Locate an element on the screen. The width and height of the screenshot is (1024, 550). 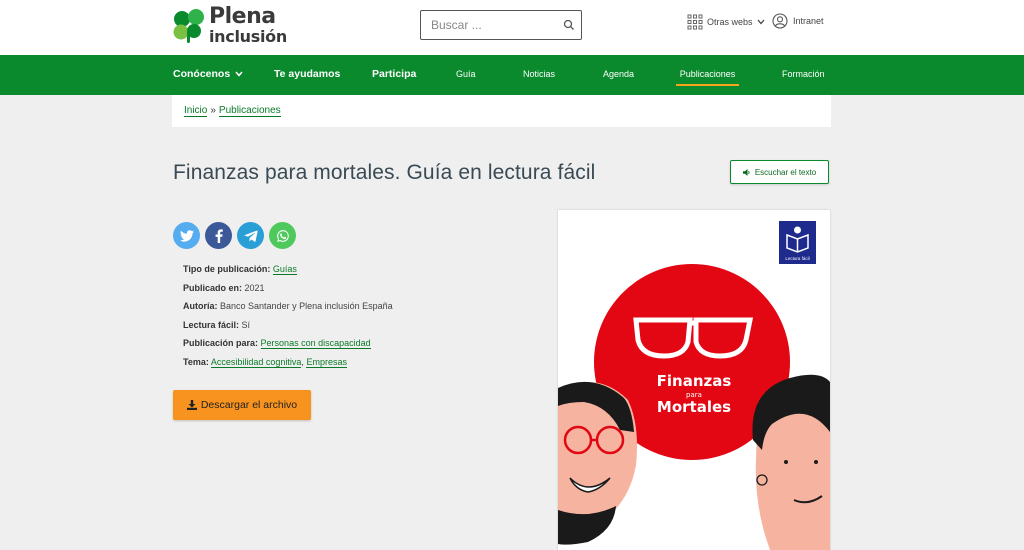
search-input is located at coordinates (486, 25).